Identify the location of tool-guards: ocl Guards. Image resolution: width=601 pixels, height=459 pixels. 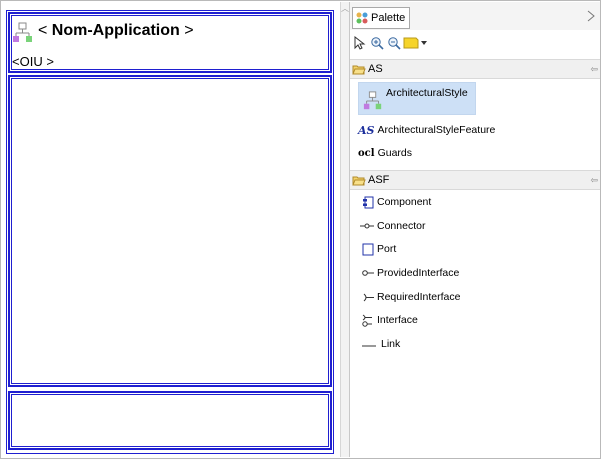
(385, 153).